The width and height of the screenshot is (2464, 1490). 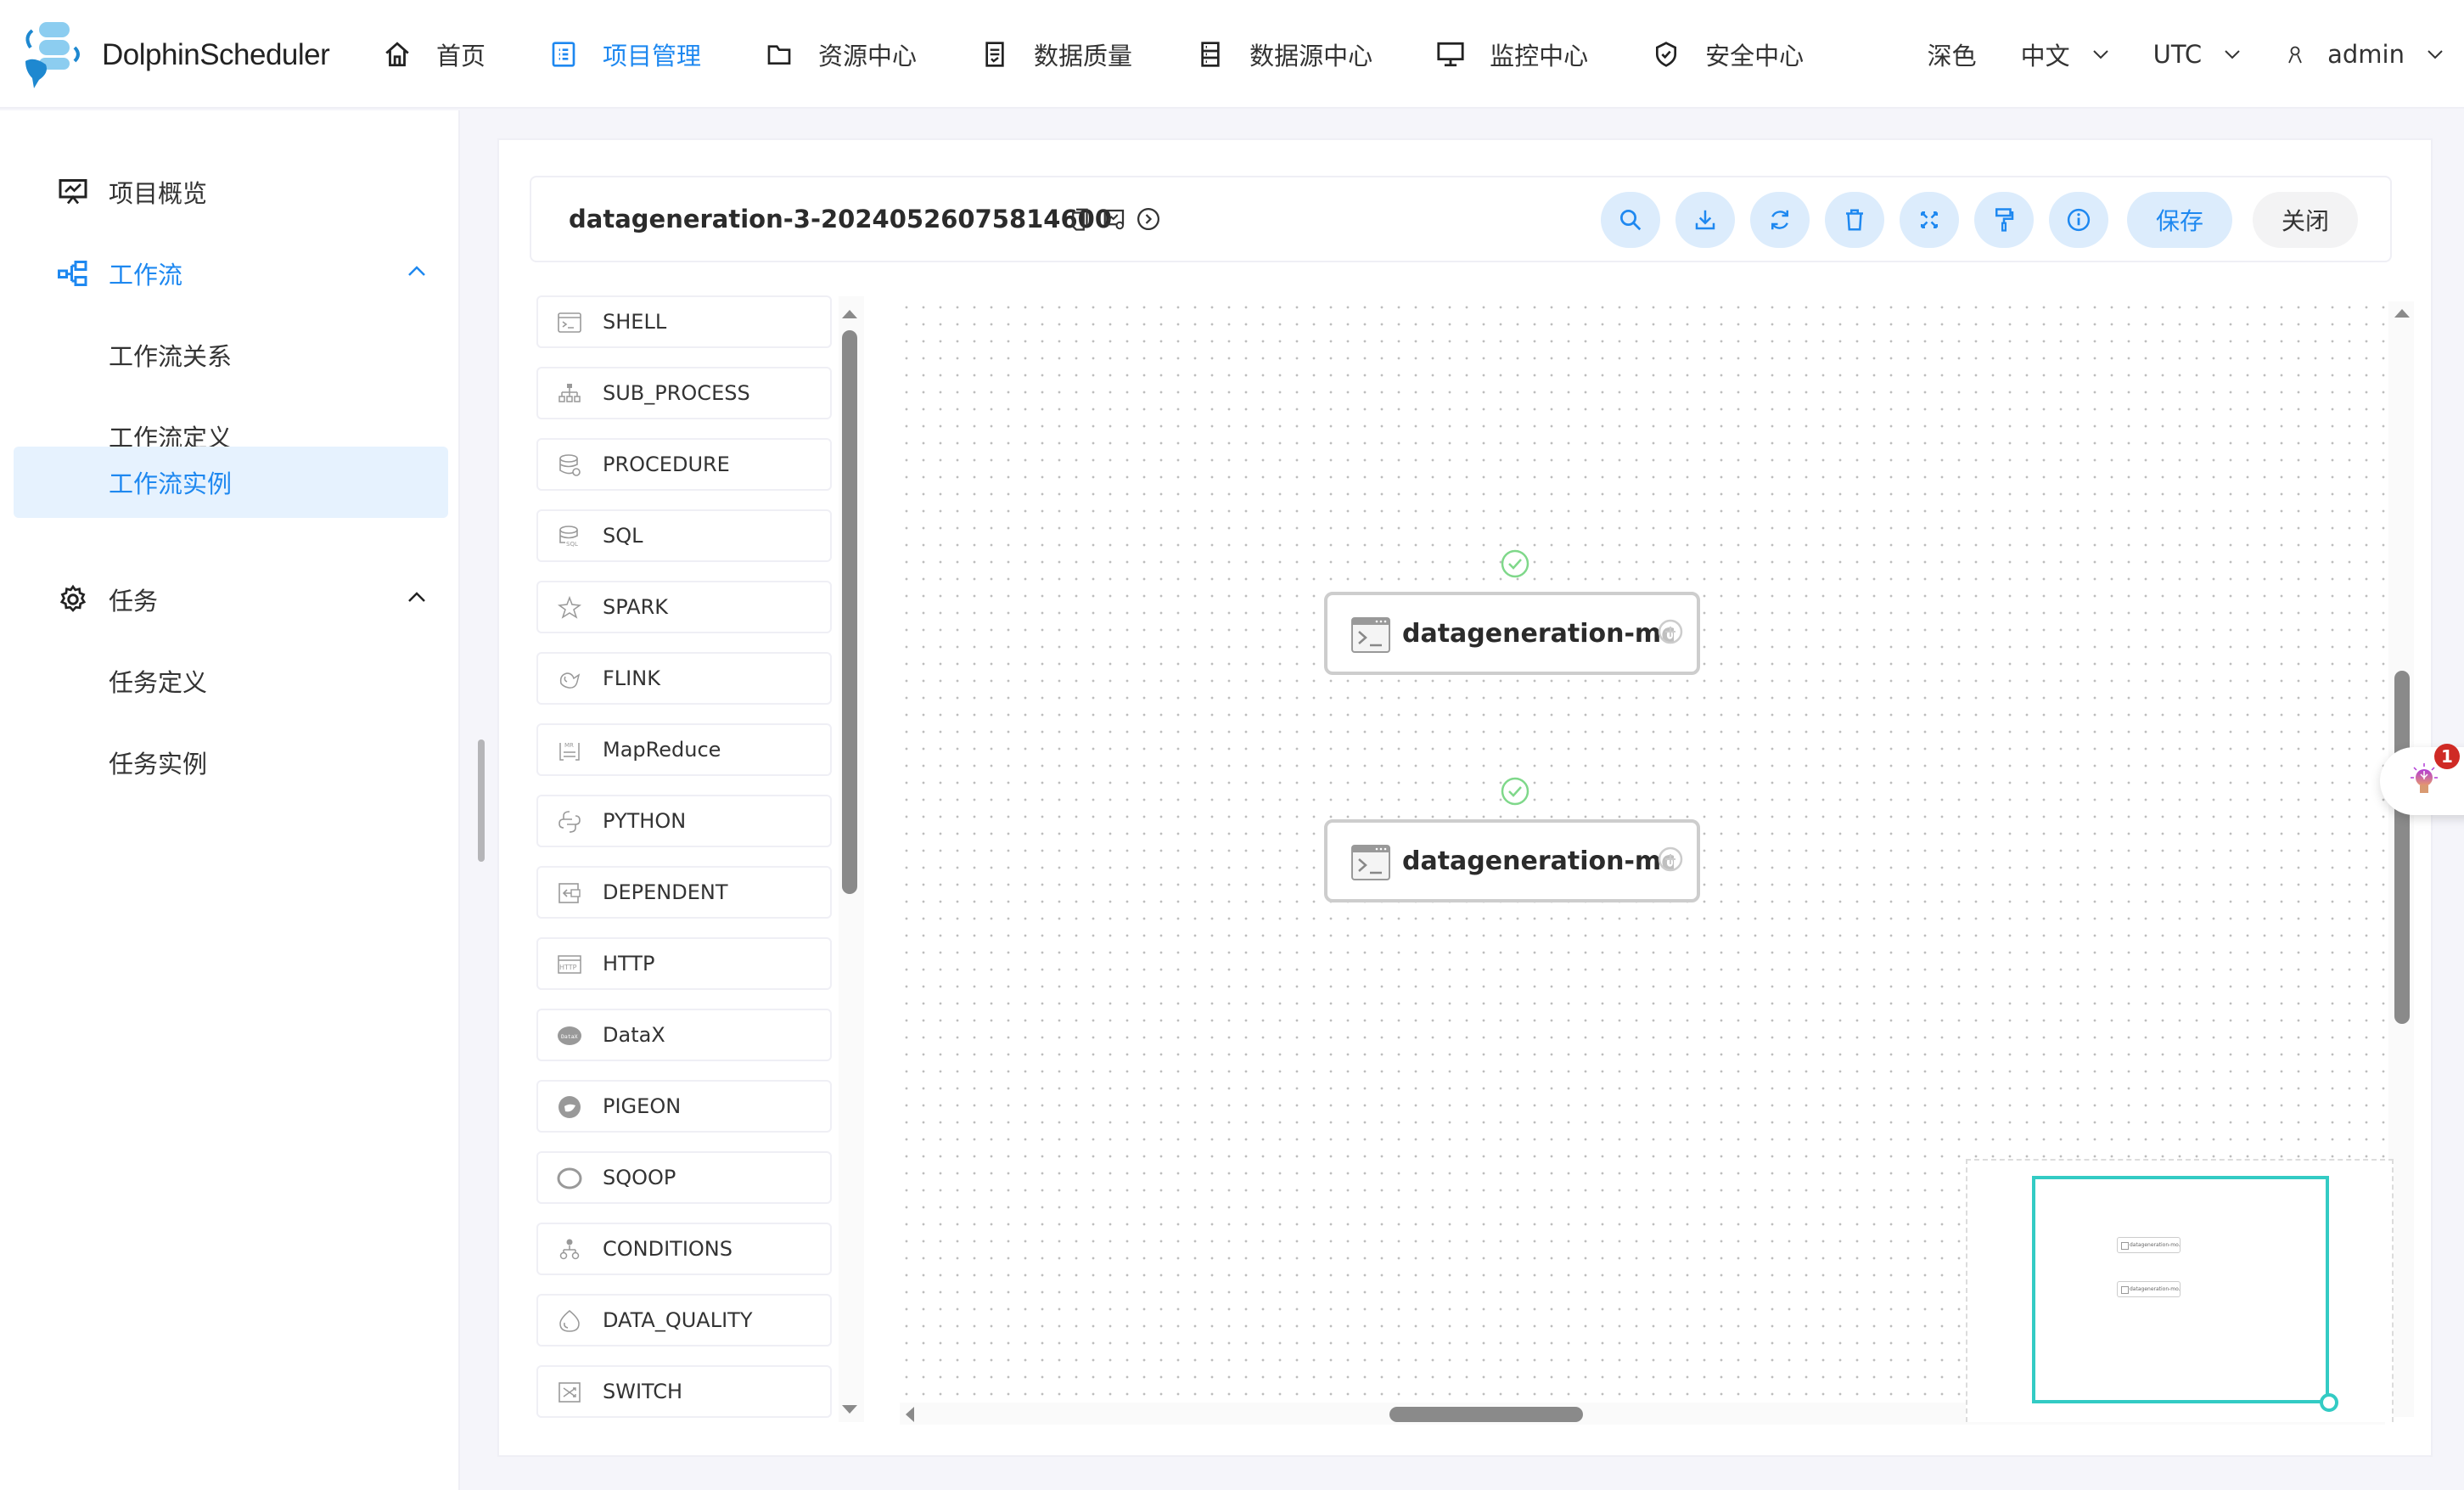 What do you see at coordinates (849, 1410) in the screenshot?
I see `palette-scroll-down-arrow` at bounding box center [849, 1410].